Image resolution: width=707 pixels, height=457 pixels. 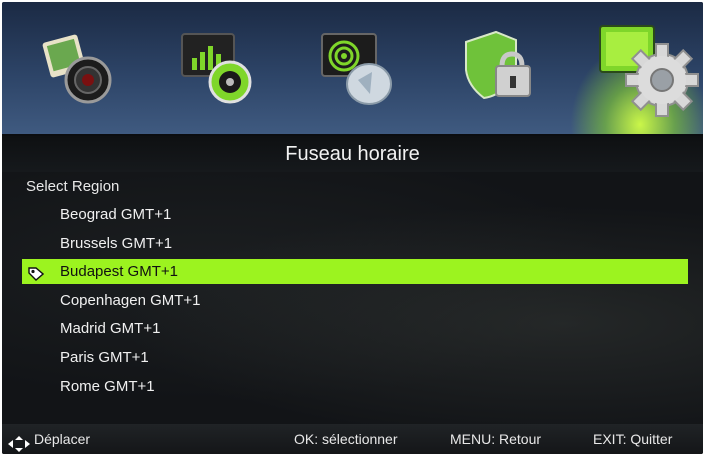 What do you see at coordinates (62, 439) in the screenshot?
I see `move-label: Déplacer` at bounding box center [62, 439].